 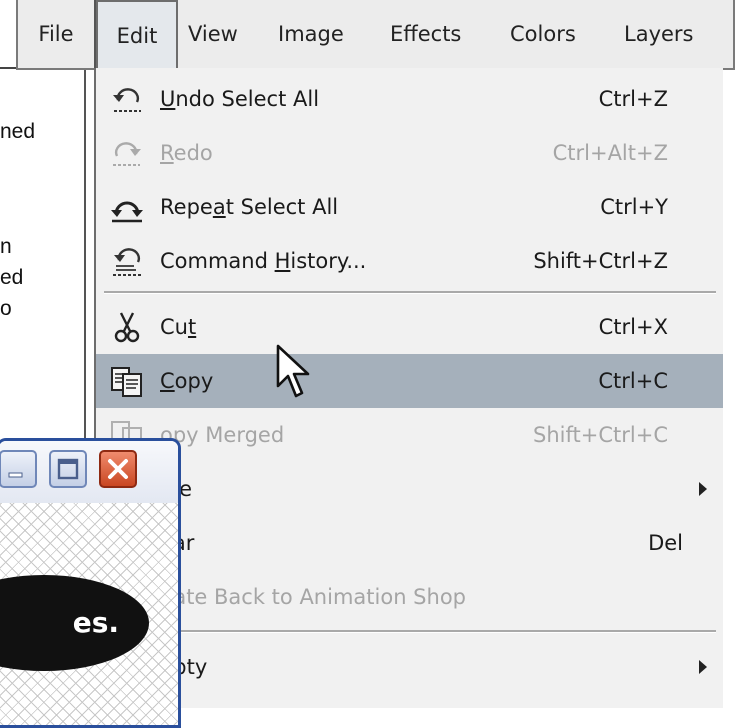 What do you see at coordinates (633, 99) in the screenshot?
I see `shortcut-label: Ctrl+Z` at bounding box center [633, 99].